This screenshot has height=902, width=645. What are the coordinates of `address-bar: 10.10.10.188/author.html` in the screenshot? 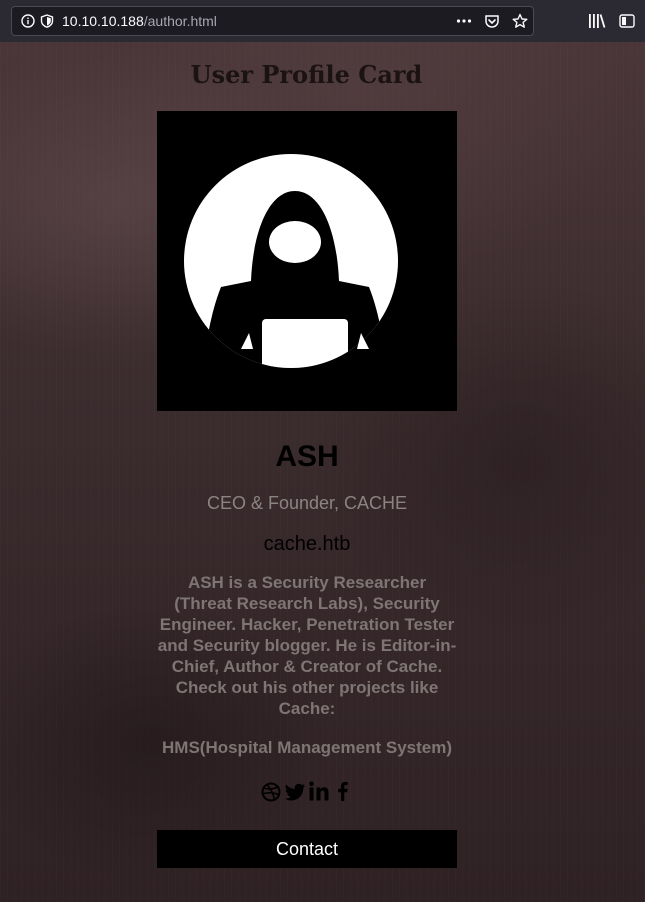 It's located at (272, 21).